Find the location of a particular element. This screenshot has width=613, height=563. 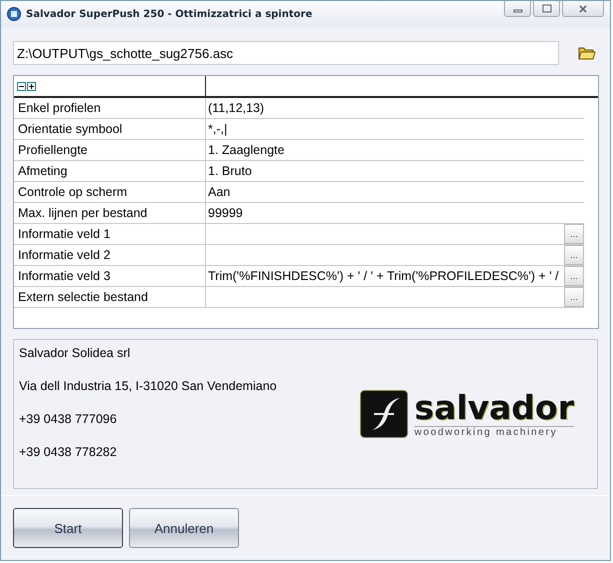

logo-wordmark: salvador is located at coordinates (494, 408).